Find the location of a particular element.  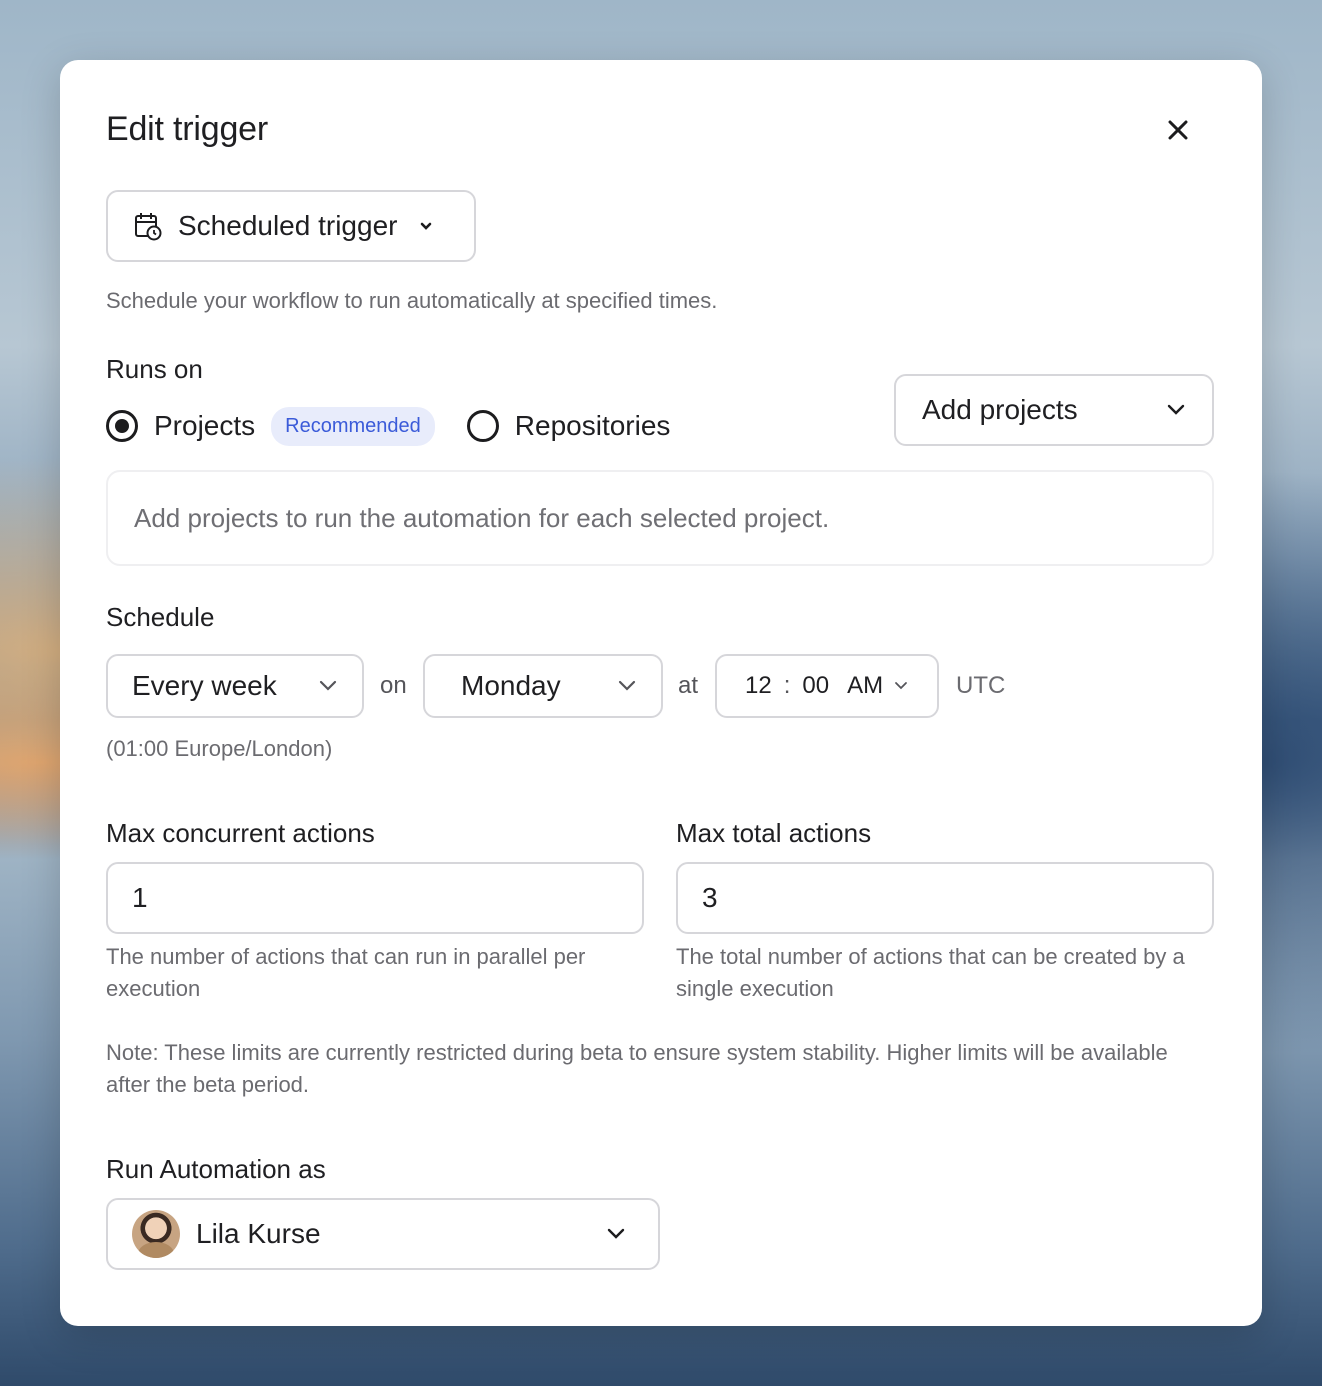

runs-on-options: Projects Recommended Repositories is located at coordinates (388, 426).